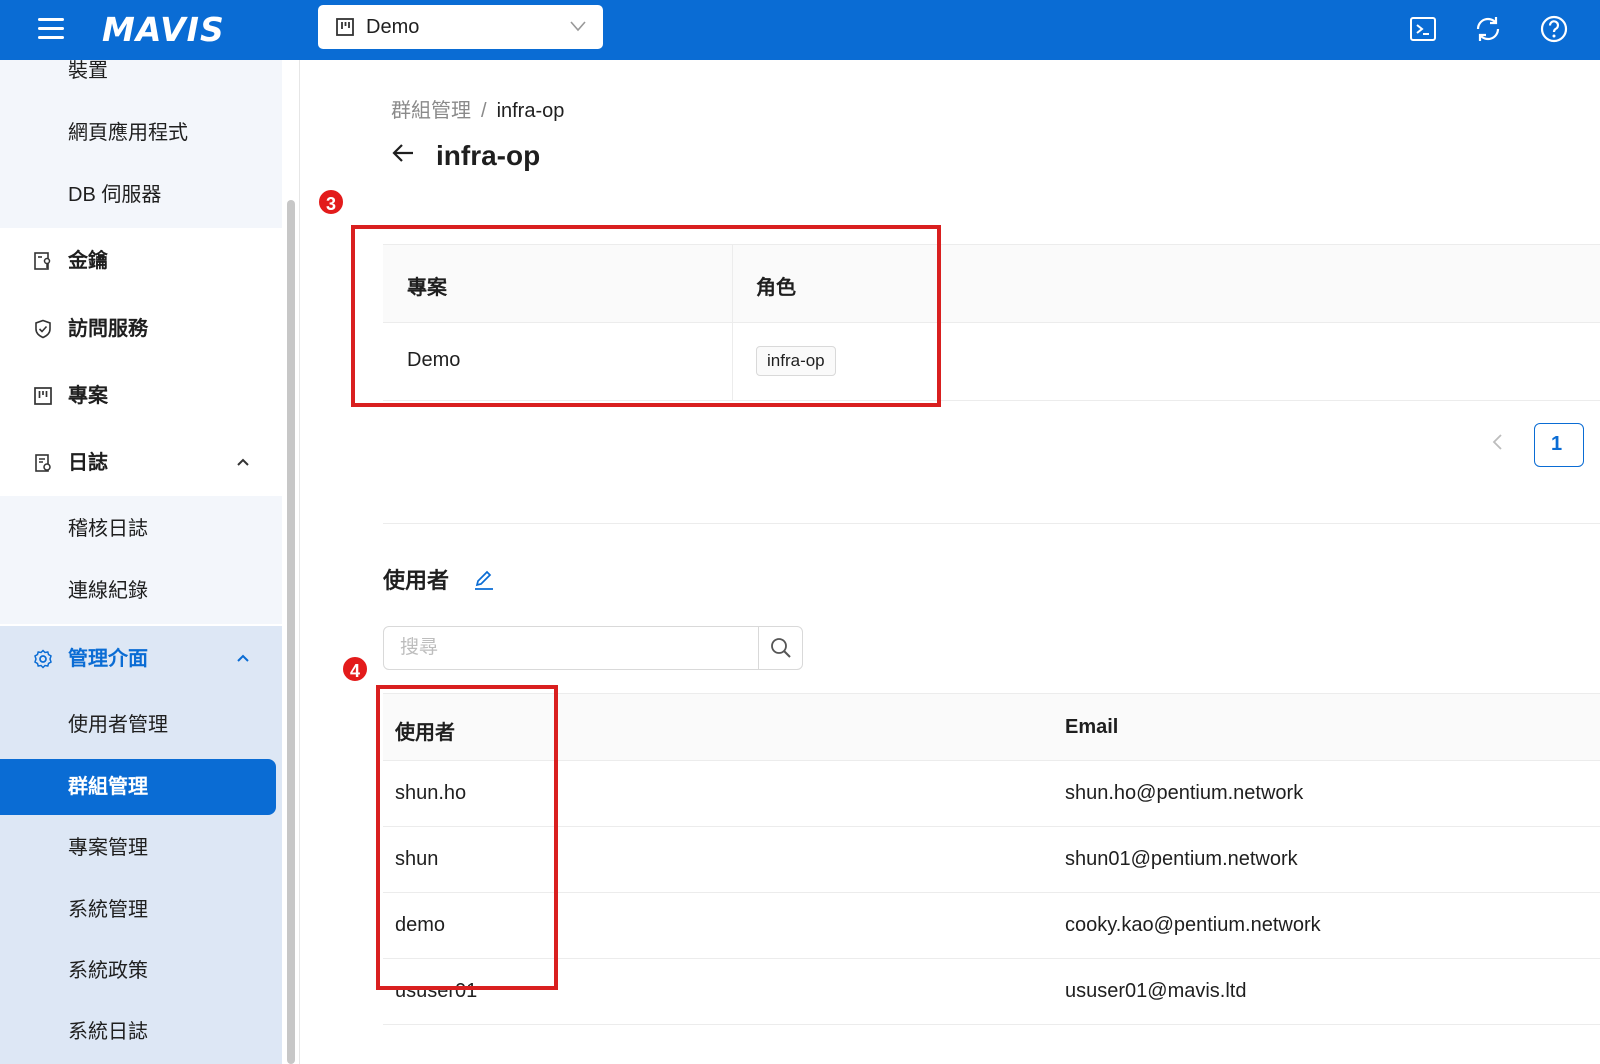 This screenshot has width=1600, height=1064. I want to click on search-button, so click(780, 648).